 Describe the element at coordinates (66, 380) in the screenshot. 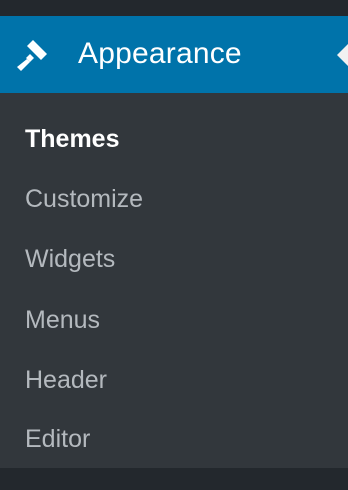

I see `submenu-item-header: Header` at that location.